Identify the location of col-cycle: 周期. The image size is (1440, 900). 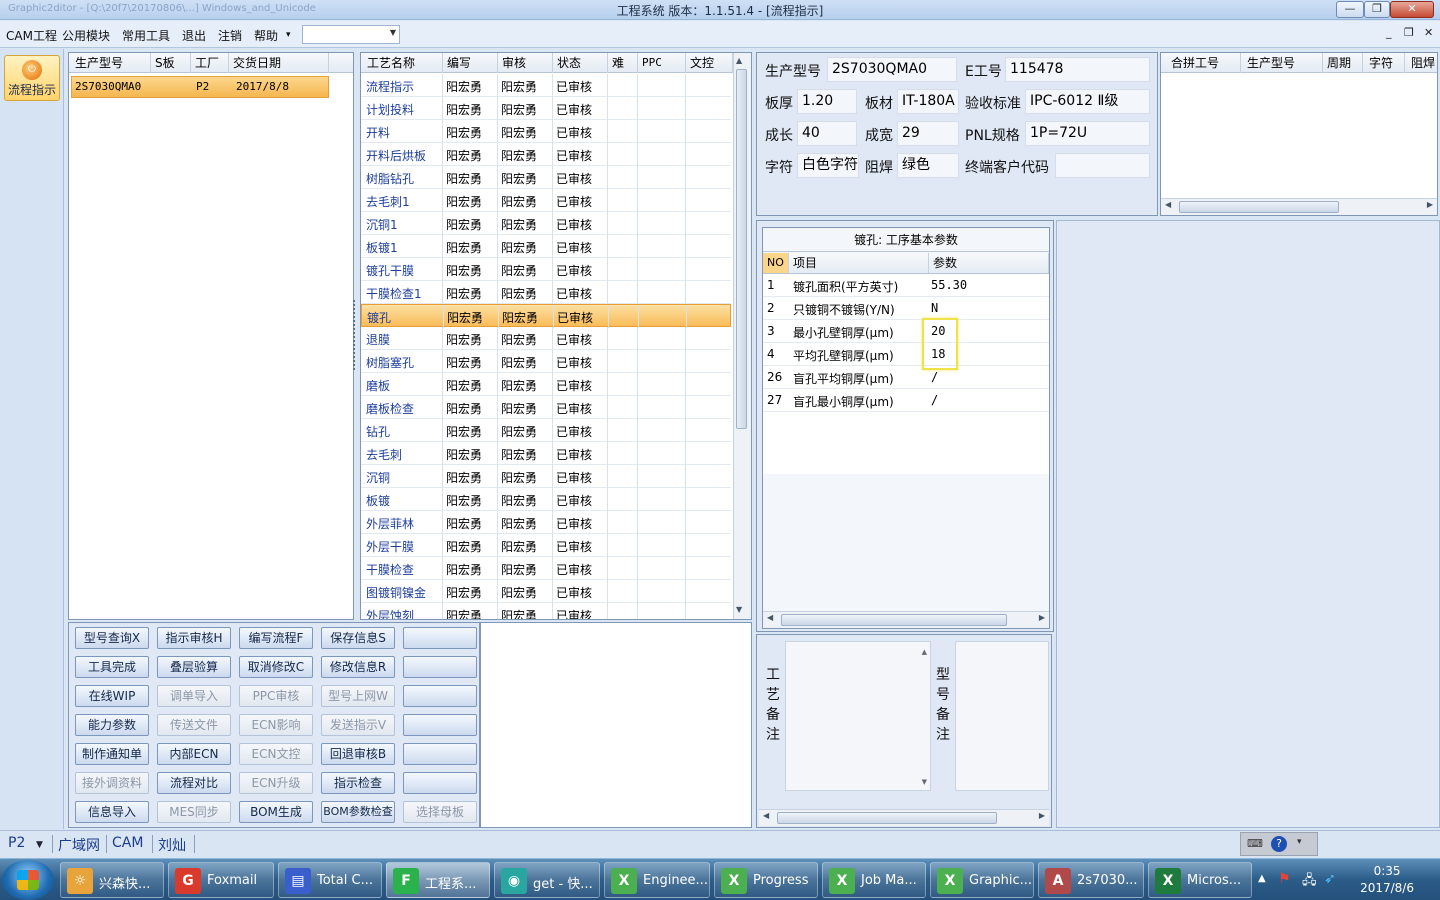
(1343, 63).